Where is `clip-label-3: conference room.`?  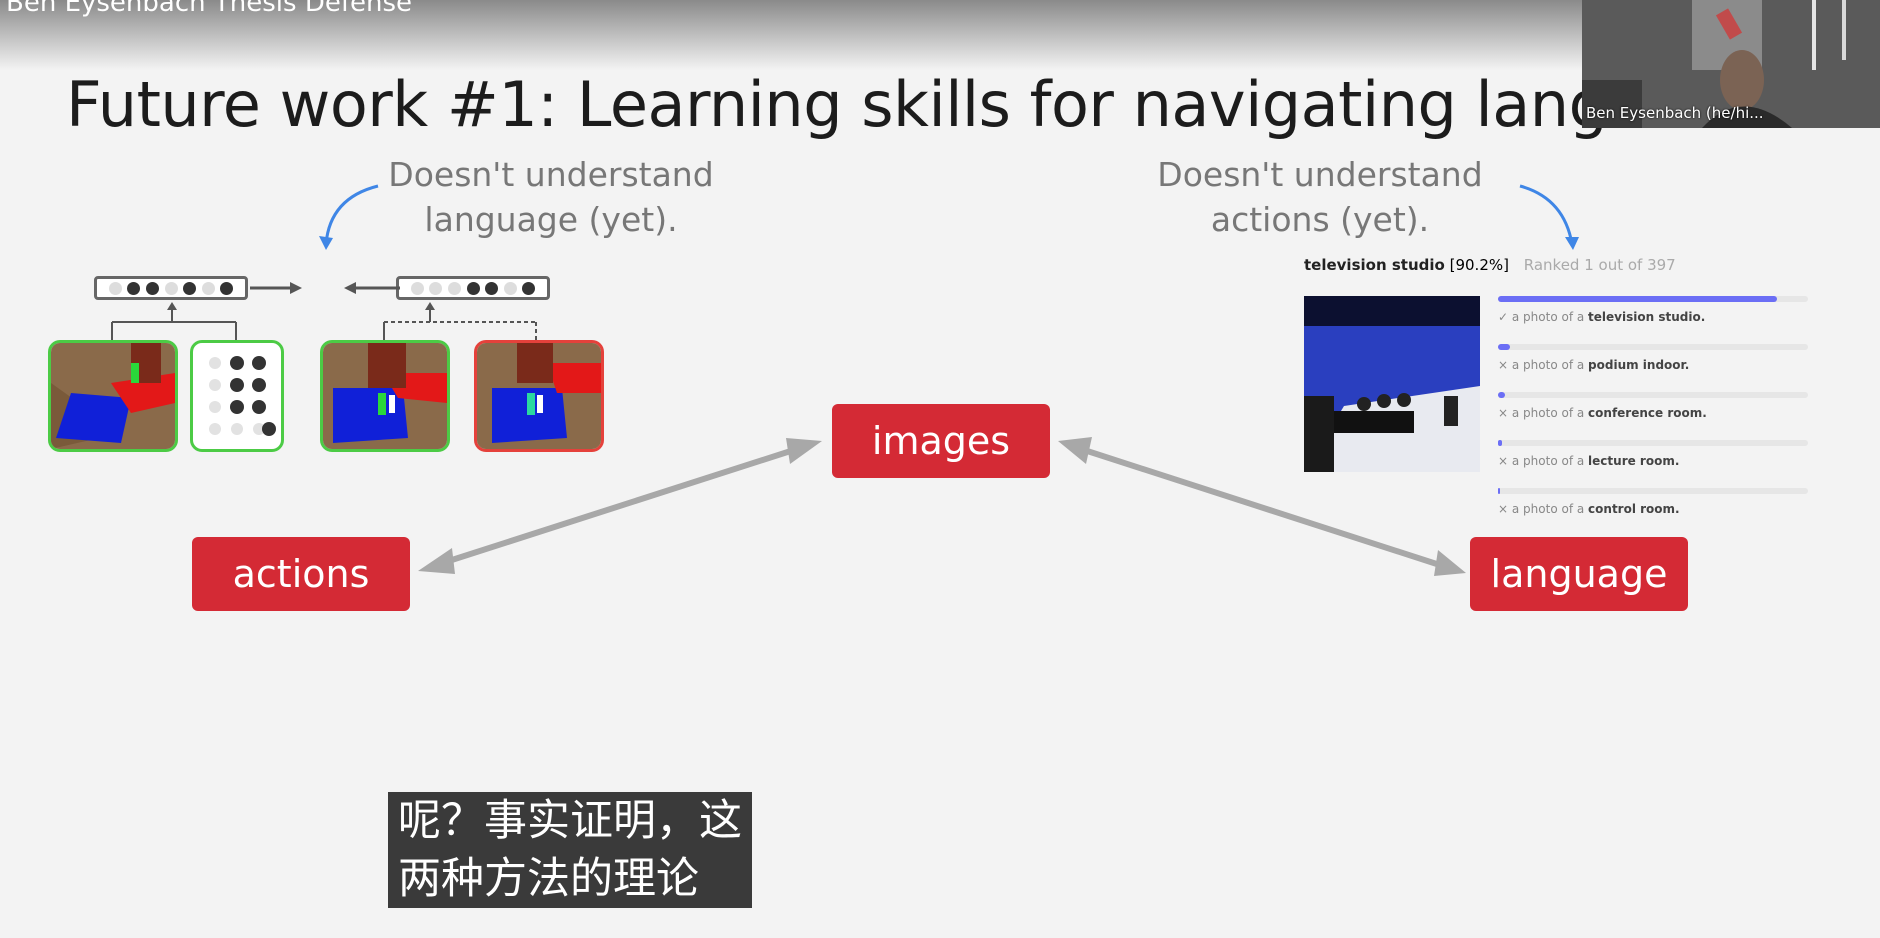
clip-label-3: conference room. is located at coordinates (1647, 413).